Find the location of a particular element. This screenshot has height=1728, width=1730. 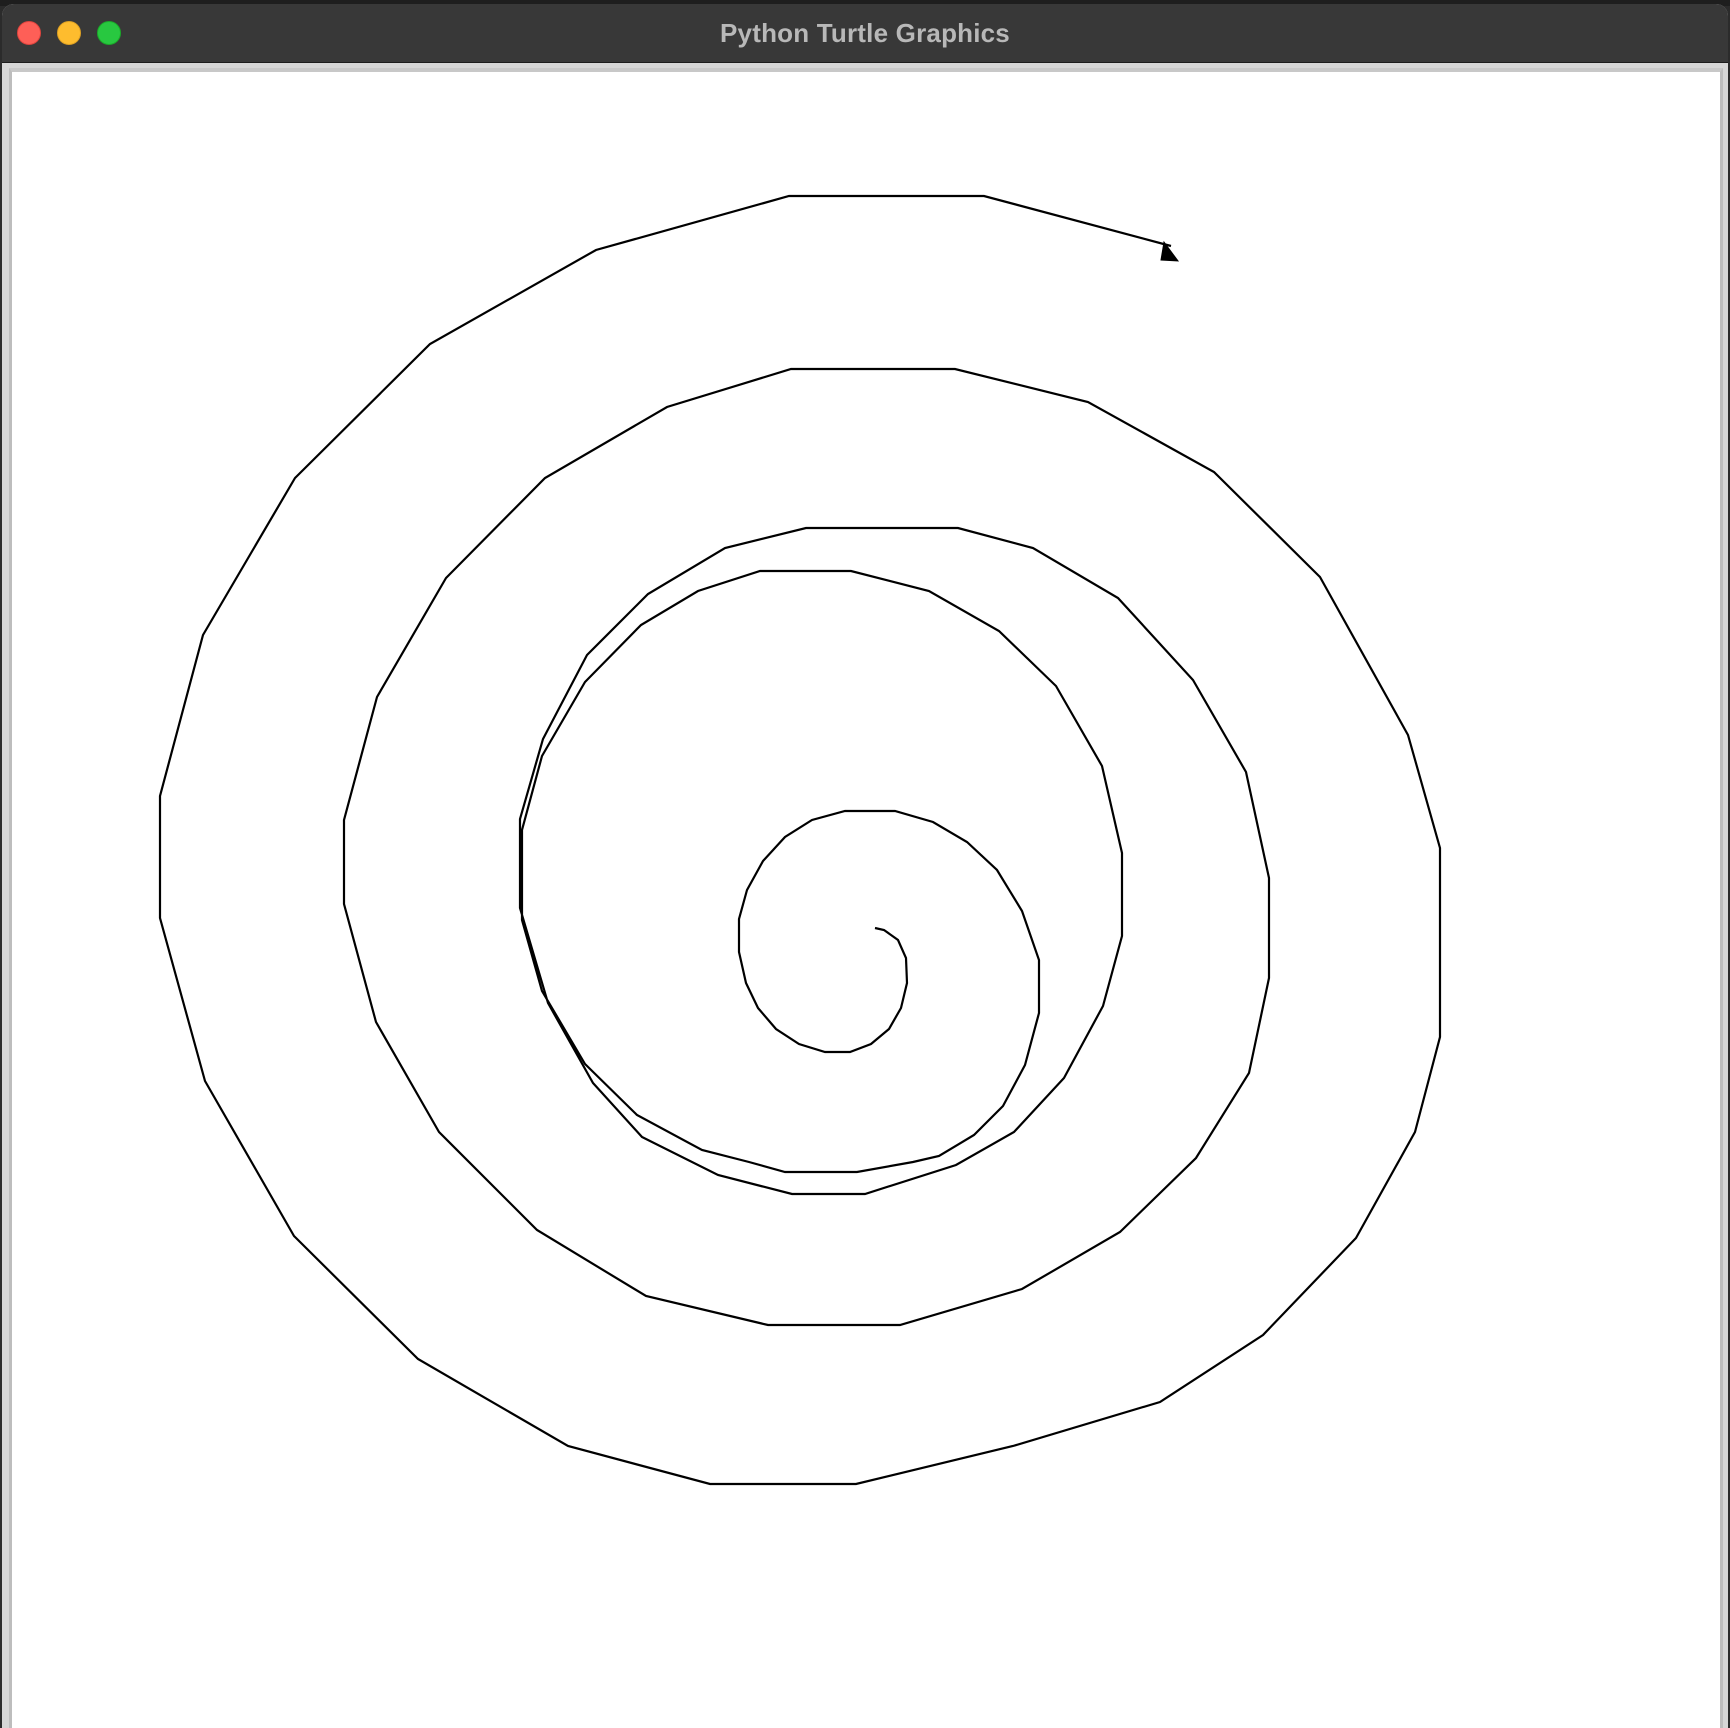

window-title: Python Turtle Graphics is located at coordinates (865, 33).